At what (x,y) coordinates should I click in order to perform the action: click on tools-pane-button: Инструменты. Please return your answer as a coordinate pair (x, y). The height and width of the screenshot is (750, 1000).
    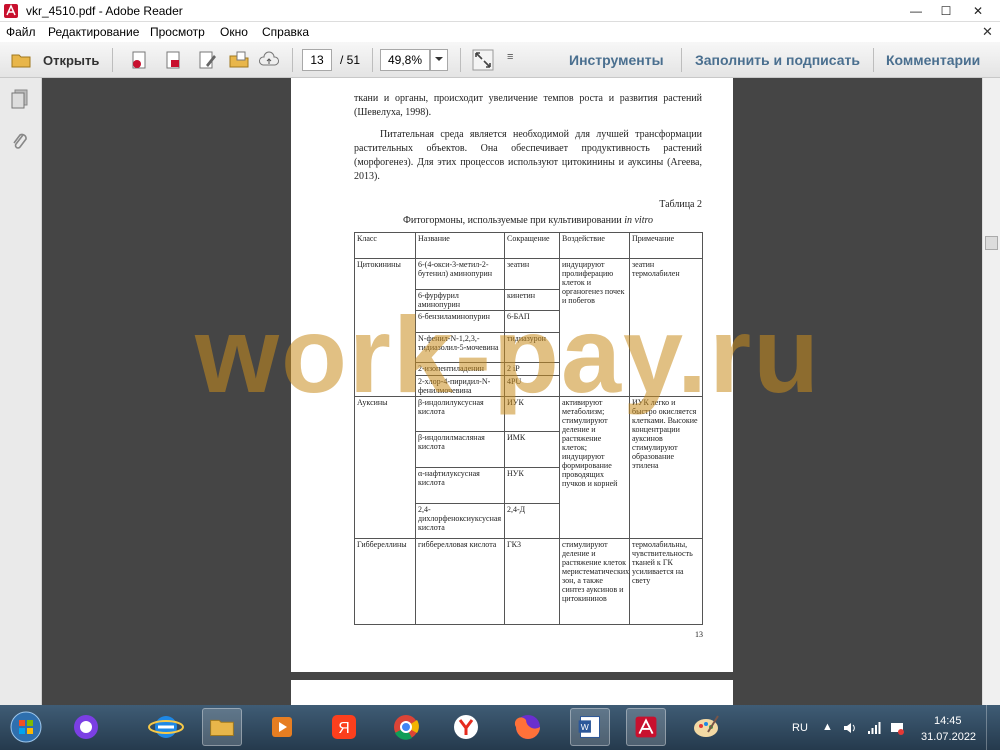
    Looking at the image, I should click on (616, 60).